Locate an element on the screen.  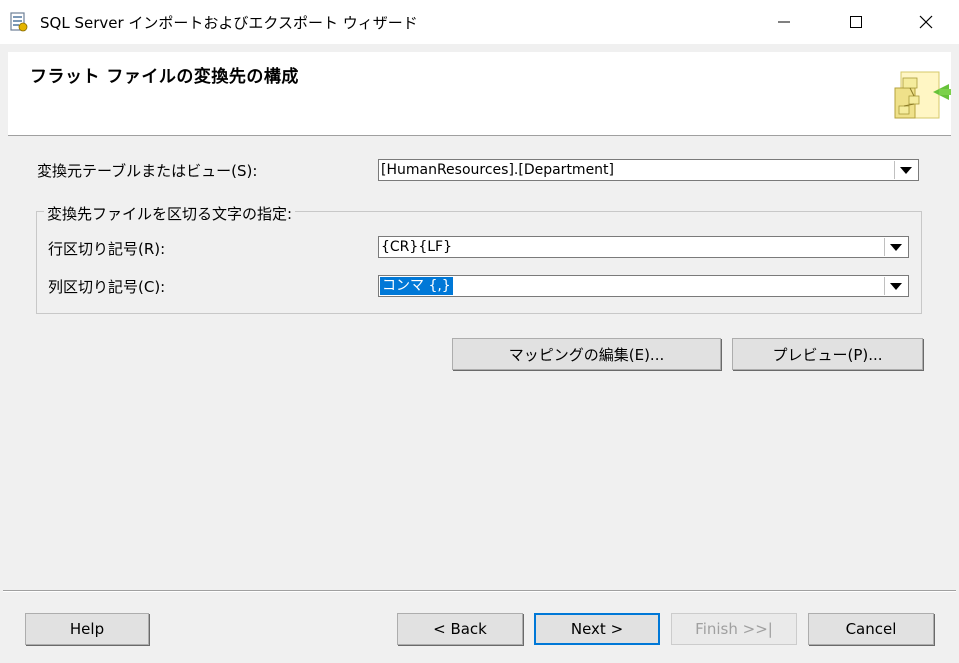
source-table-value: [HumanResources].[Department] is located at coordinates (498, 170).